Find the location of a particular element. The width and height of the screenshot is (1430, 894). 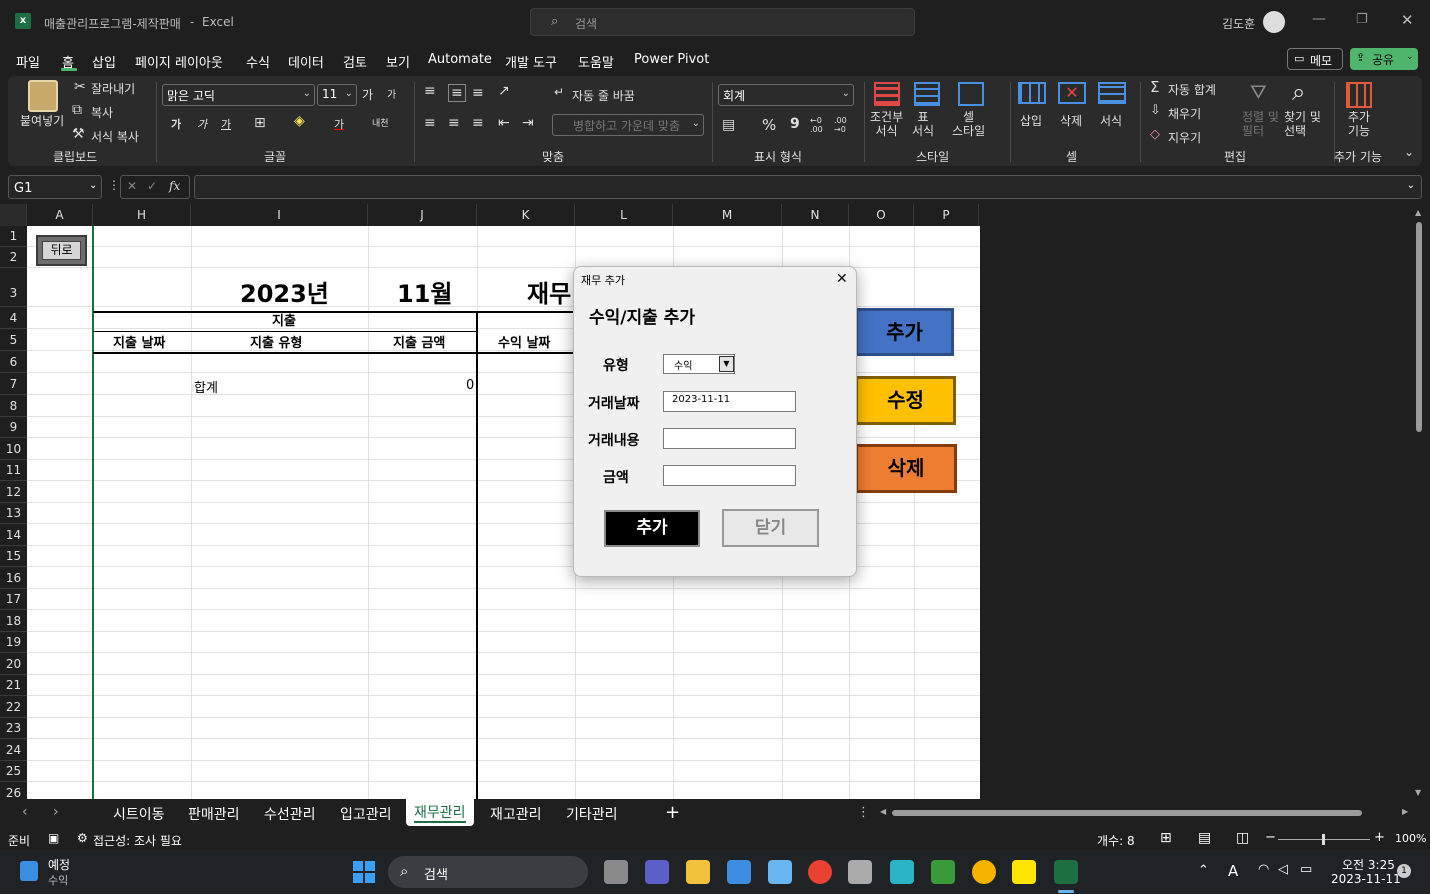

menu-developer: 개발 도구 is located at coordinates (531, 61).